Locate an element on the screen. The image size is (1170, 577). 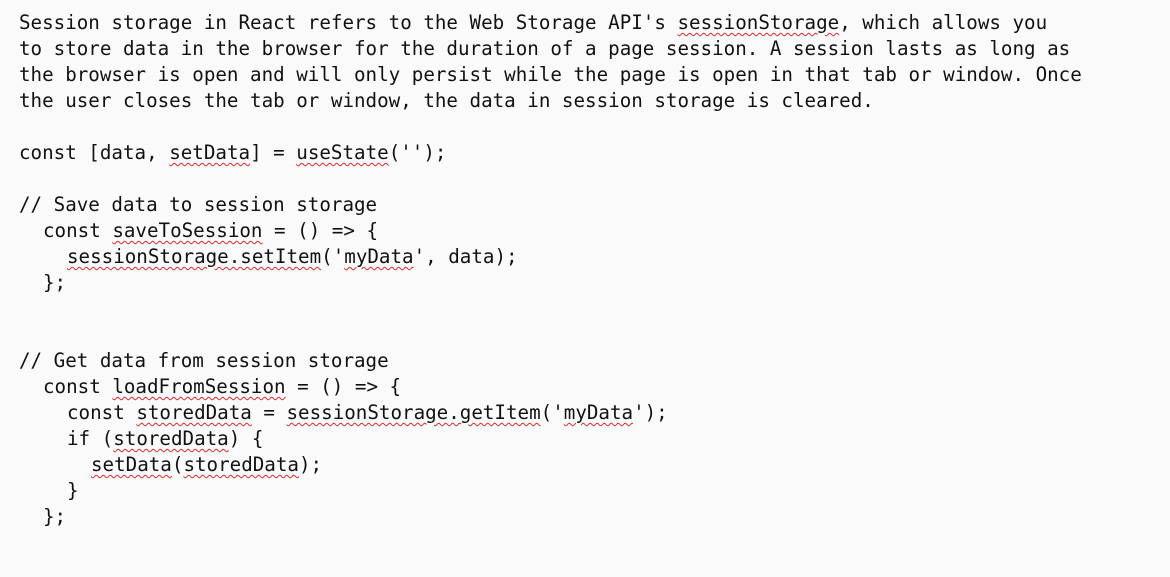
code-line-set-item: sessionStorage.setItem('myData', data); is located at coordinates (292, 257).